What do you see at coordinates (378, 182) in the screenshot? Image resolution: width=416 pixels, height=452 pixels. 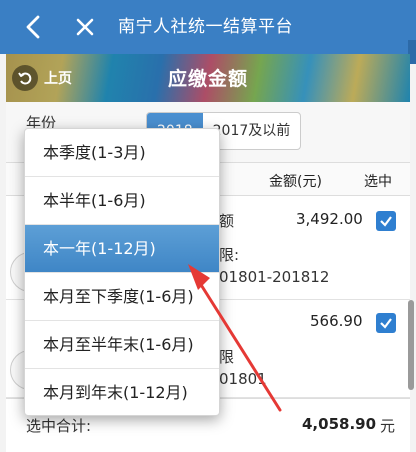 I see `column-select: 选中` at bounding box center [378, 182].